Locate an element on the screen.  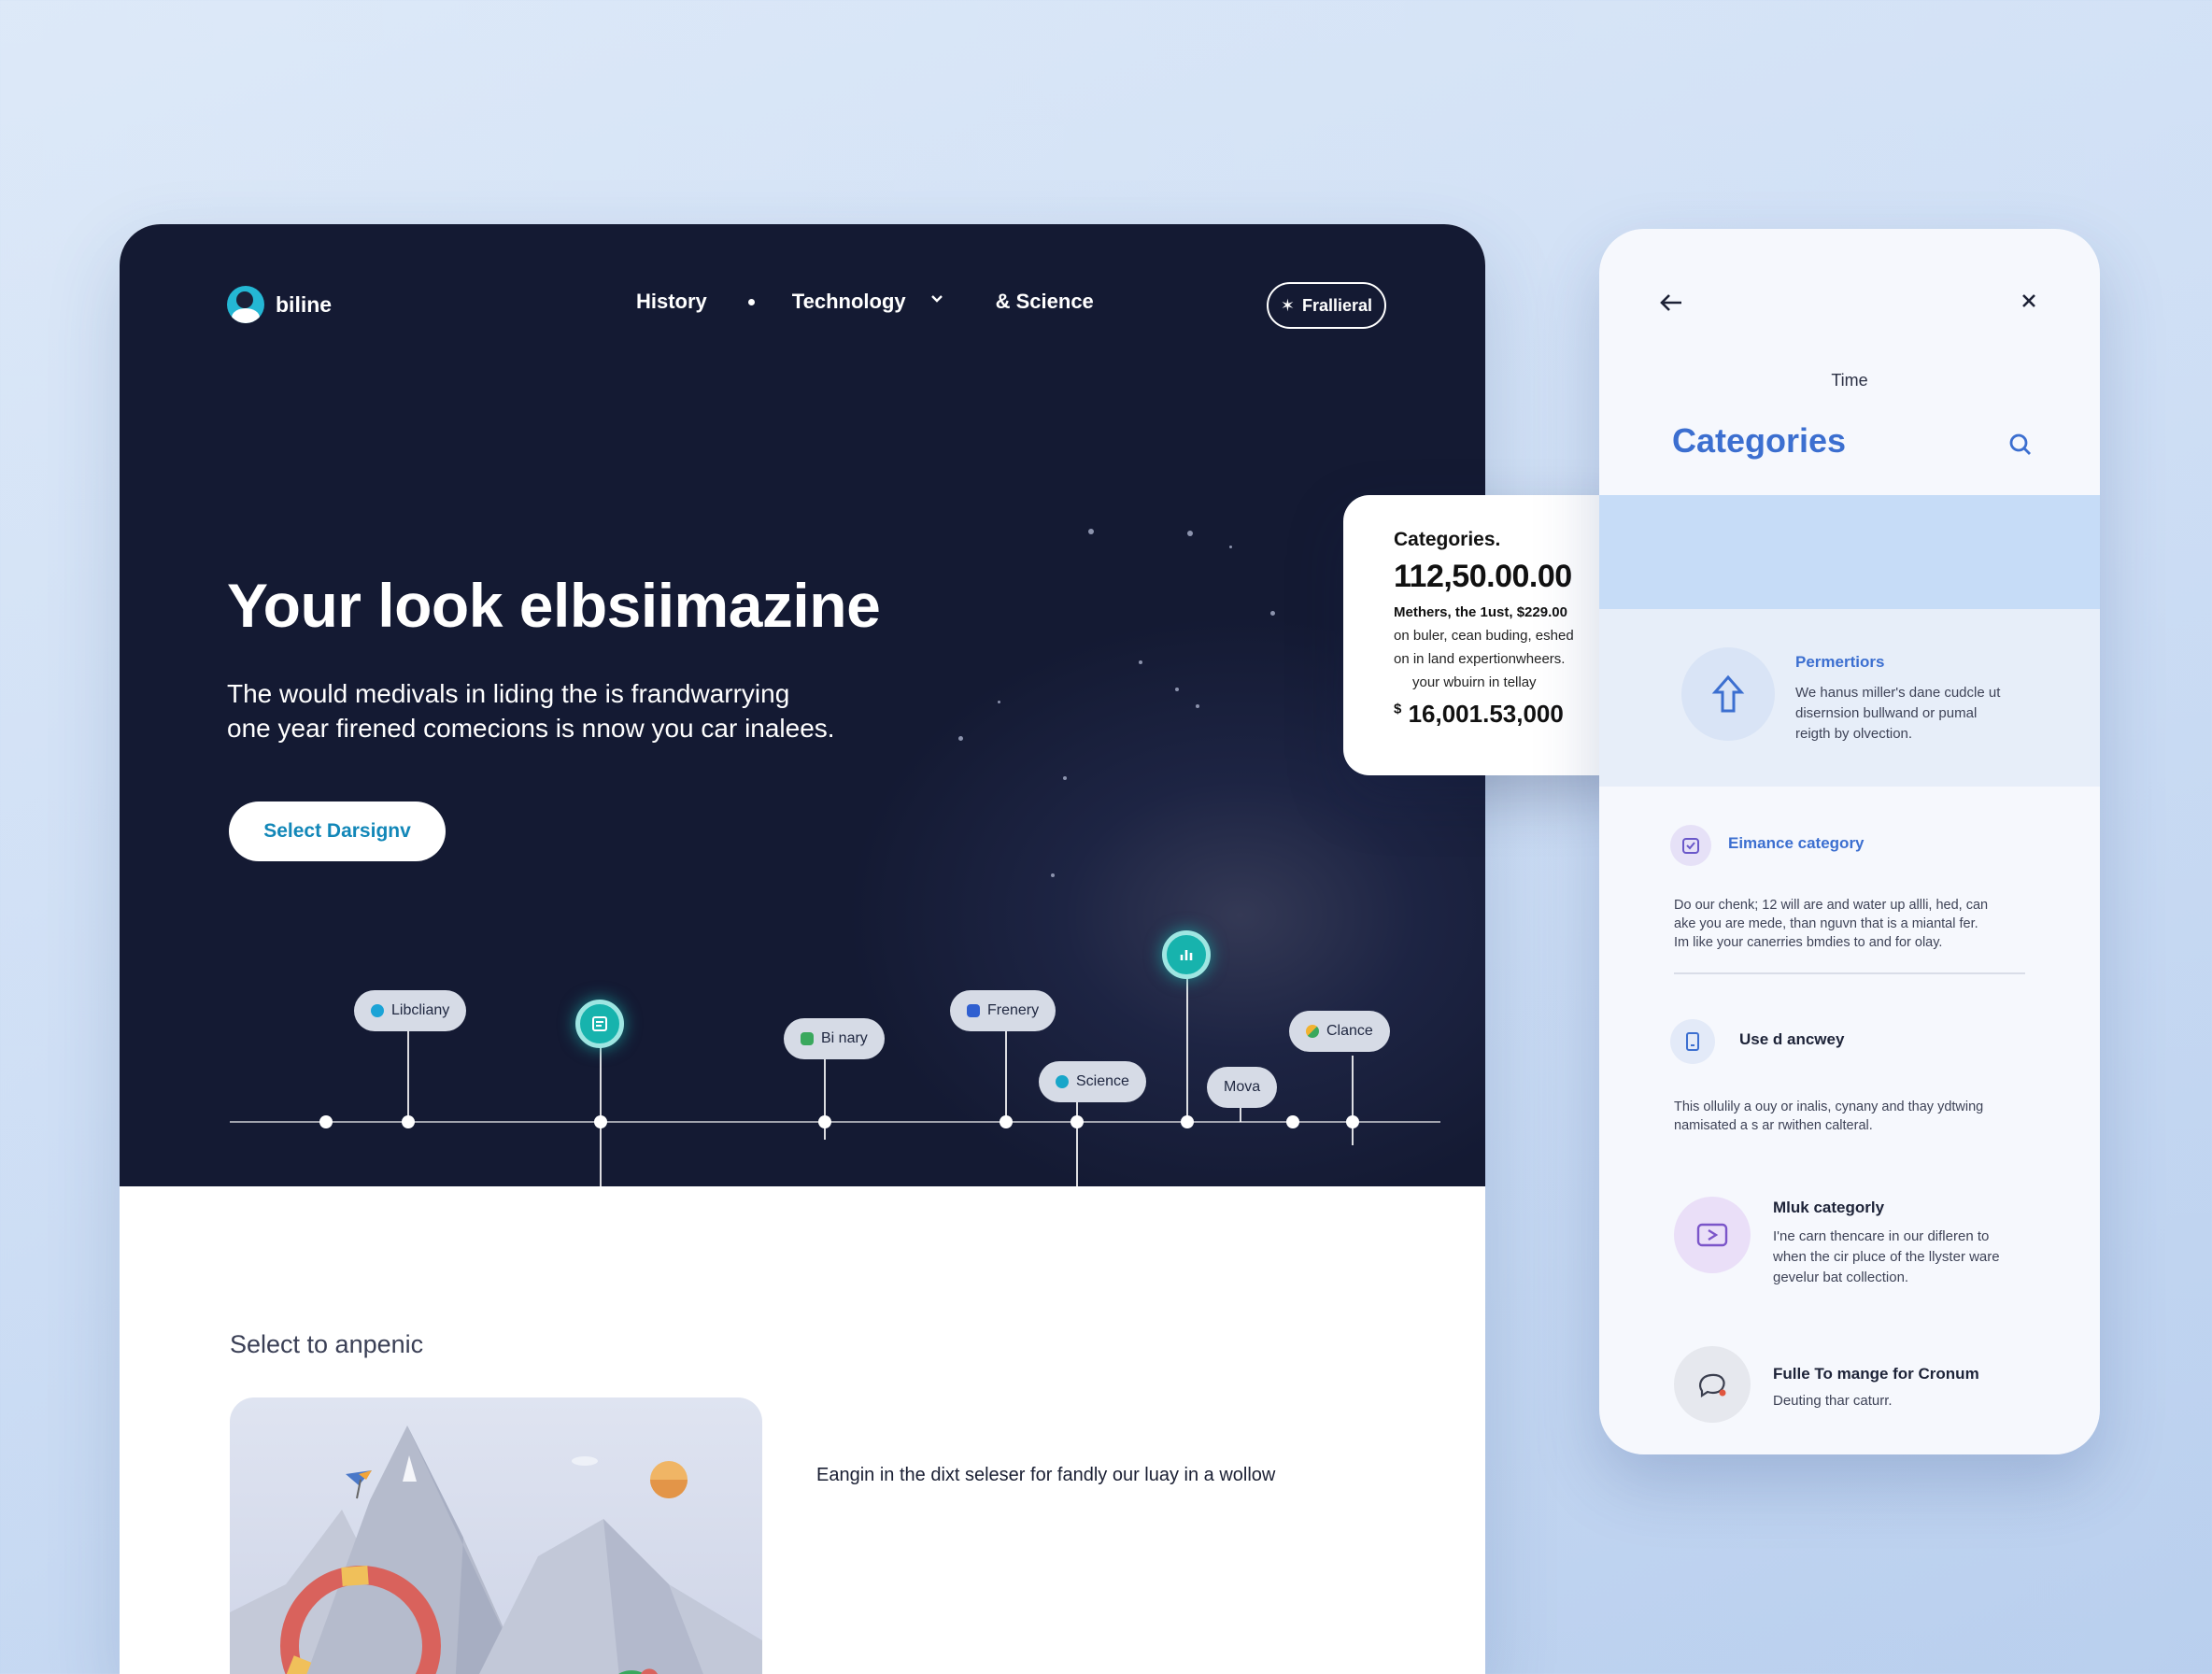
stats-amount-secondary-value: 16,001.53,000 is located at coordinates (1486, 714).